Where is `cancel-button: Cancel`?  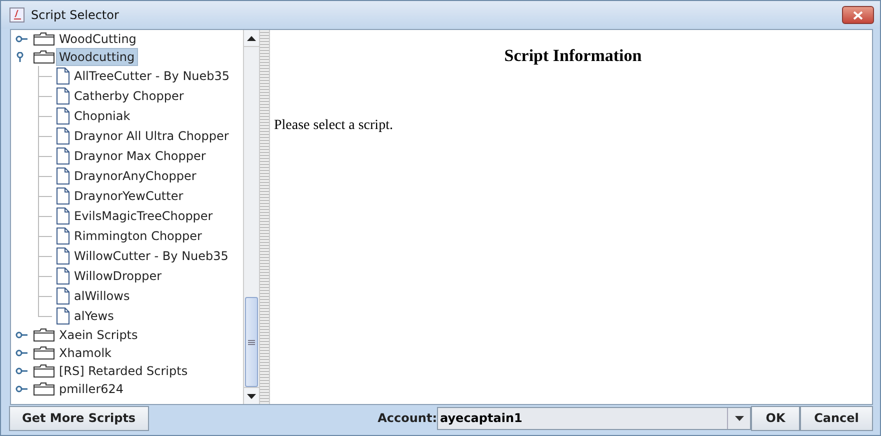
cancel-button: Cancel is located at coordinates (836, 418).